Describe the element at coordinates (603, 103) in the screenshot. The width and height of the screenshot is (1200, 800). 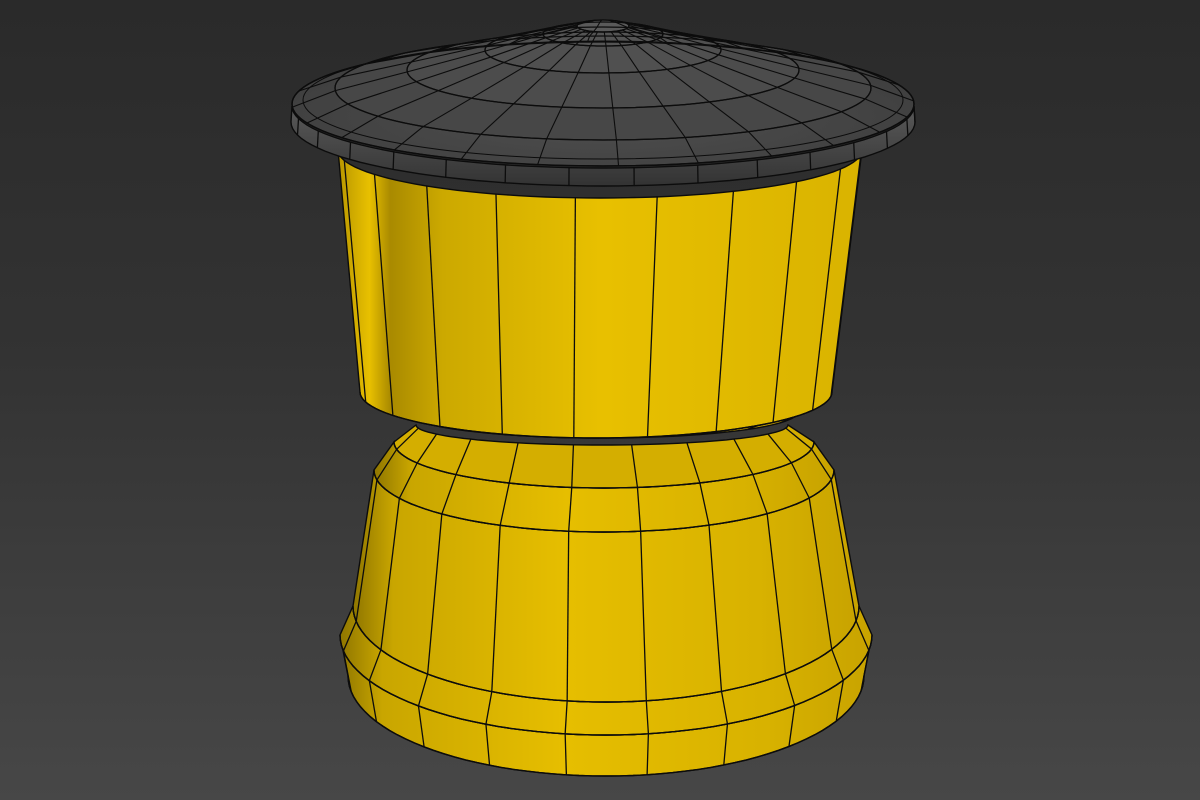
I see `cap-mesh` at that location.